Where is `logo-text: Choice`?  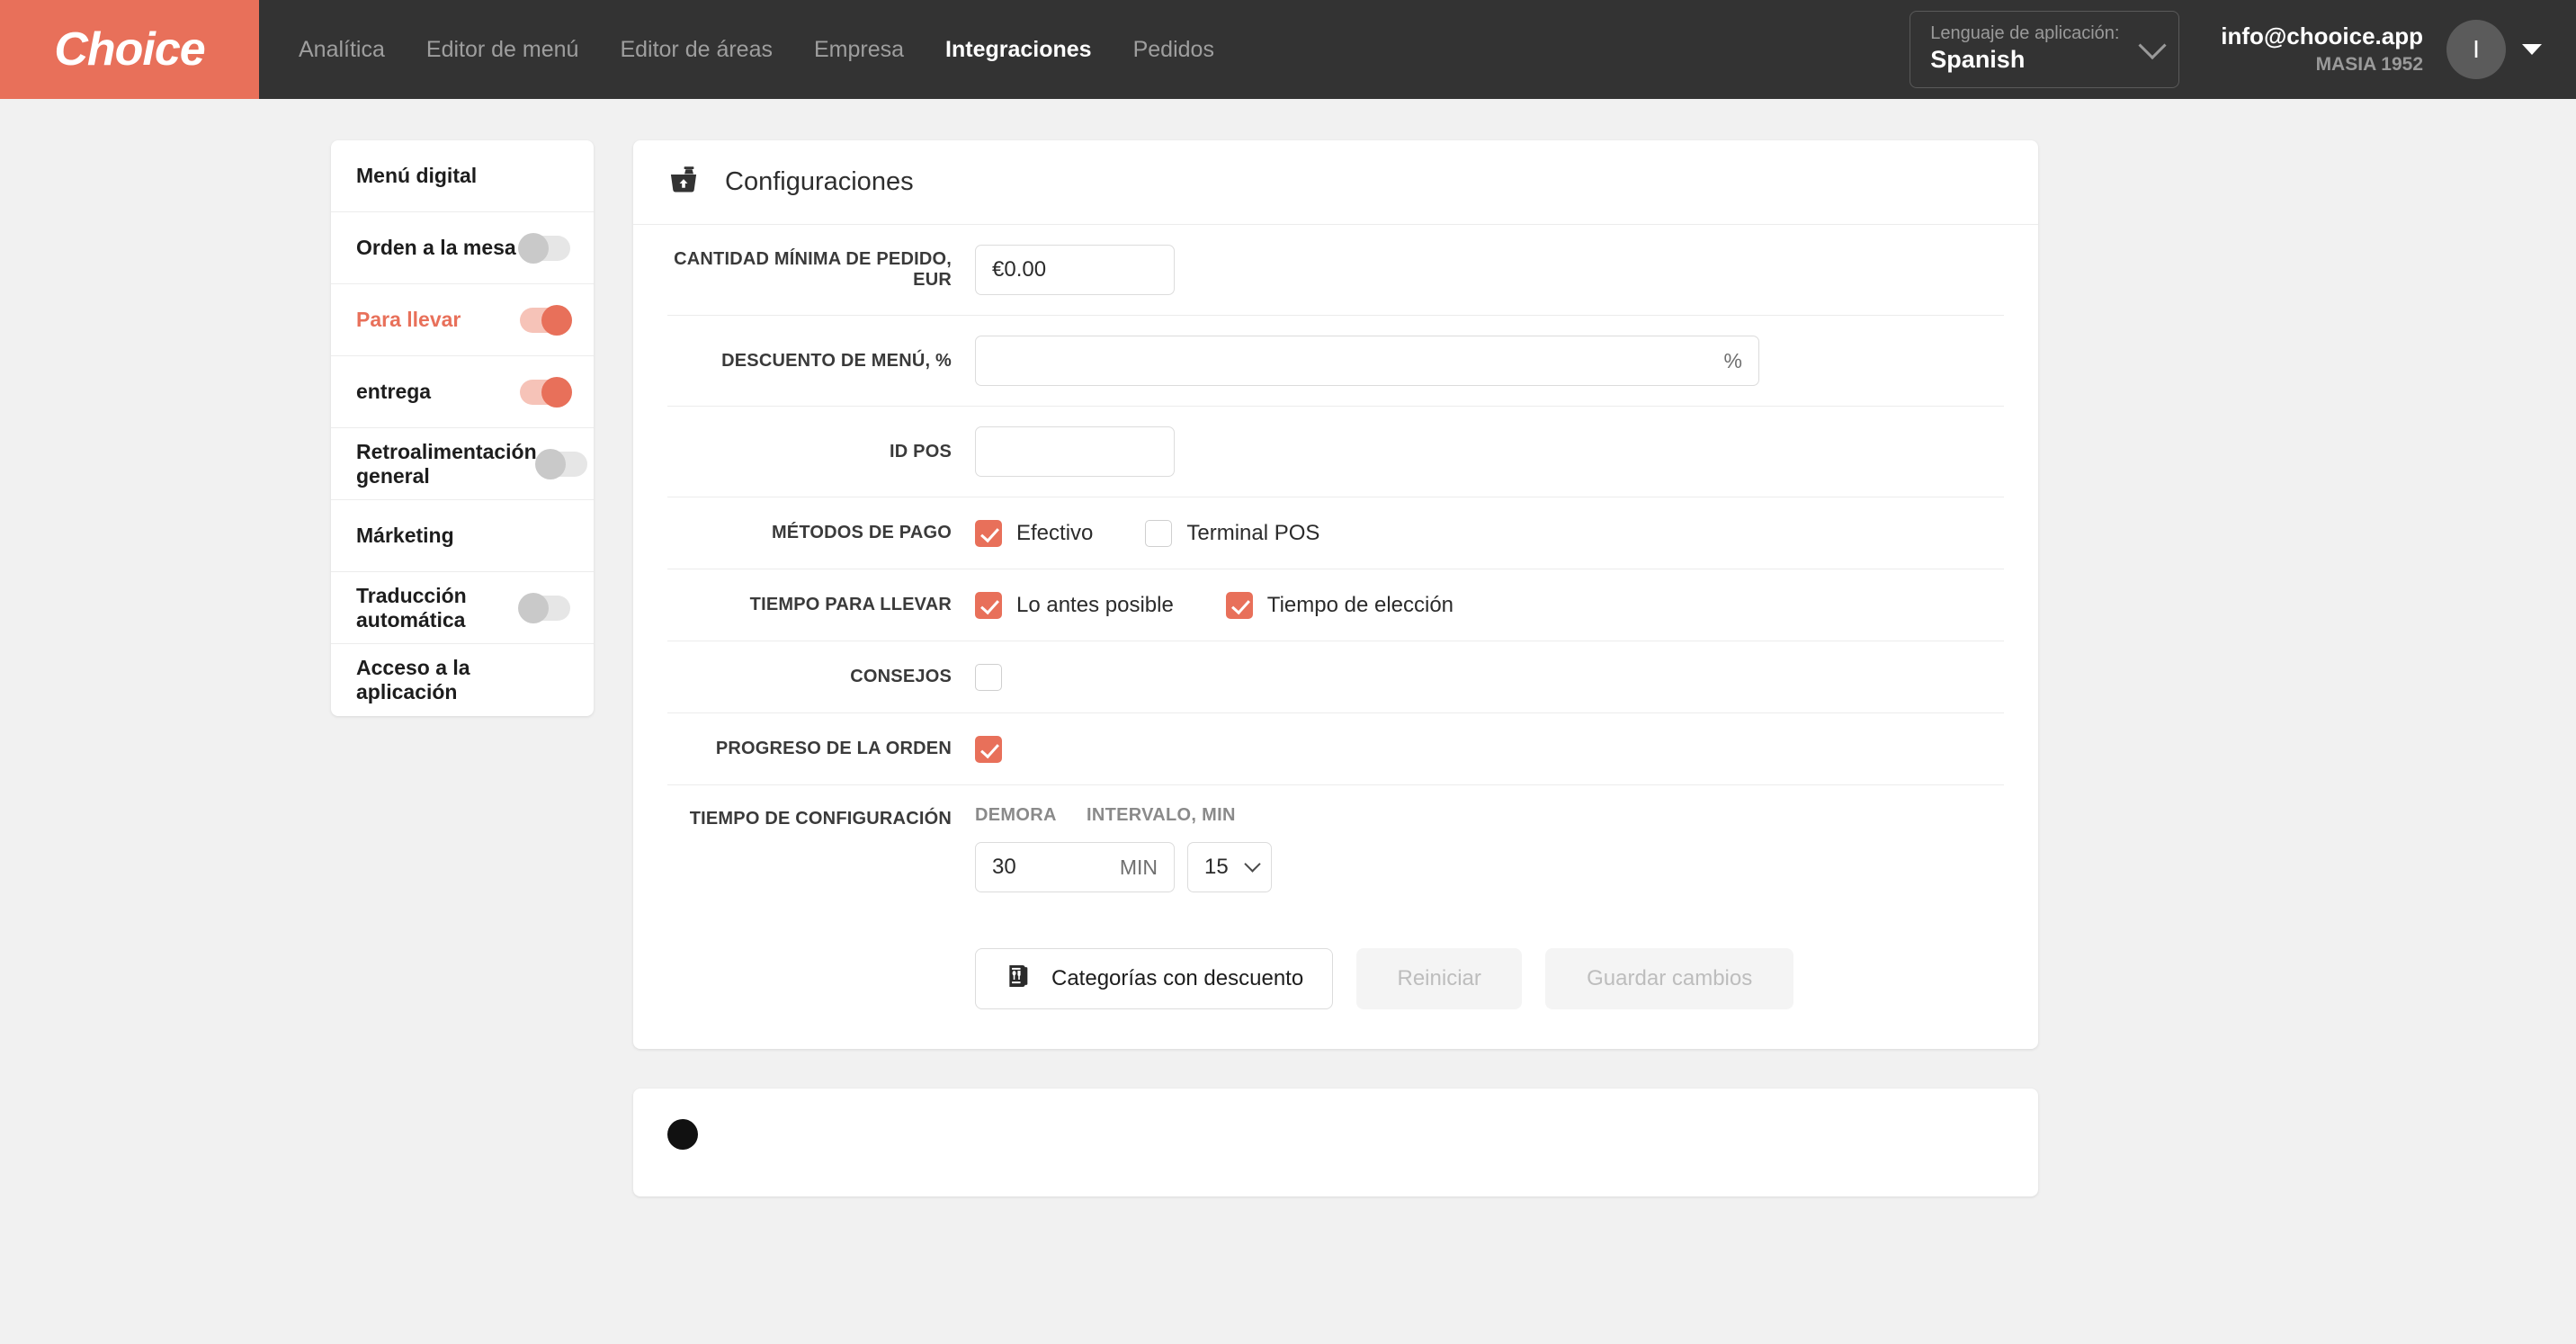
logo-text: Choice is located at coordinates (129, 49).